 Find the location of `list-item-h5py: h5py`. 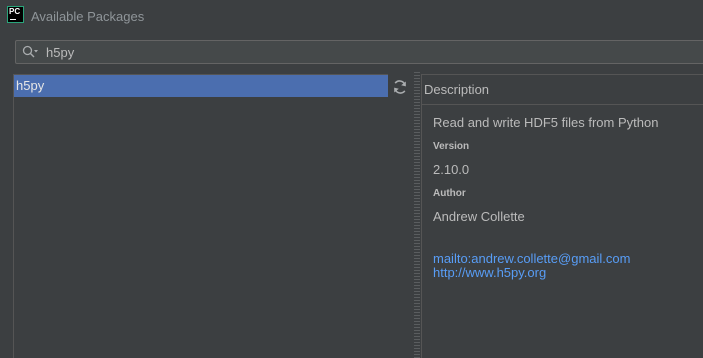

list-item-h5py: h5py is located at coordinates (201, 86).